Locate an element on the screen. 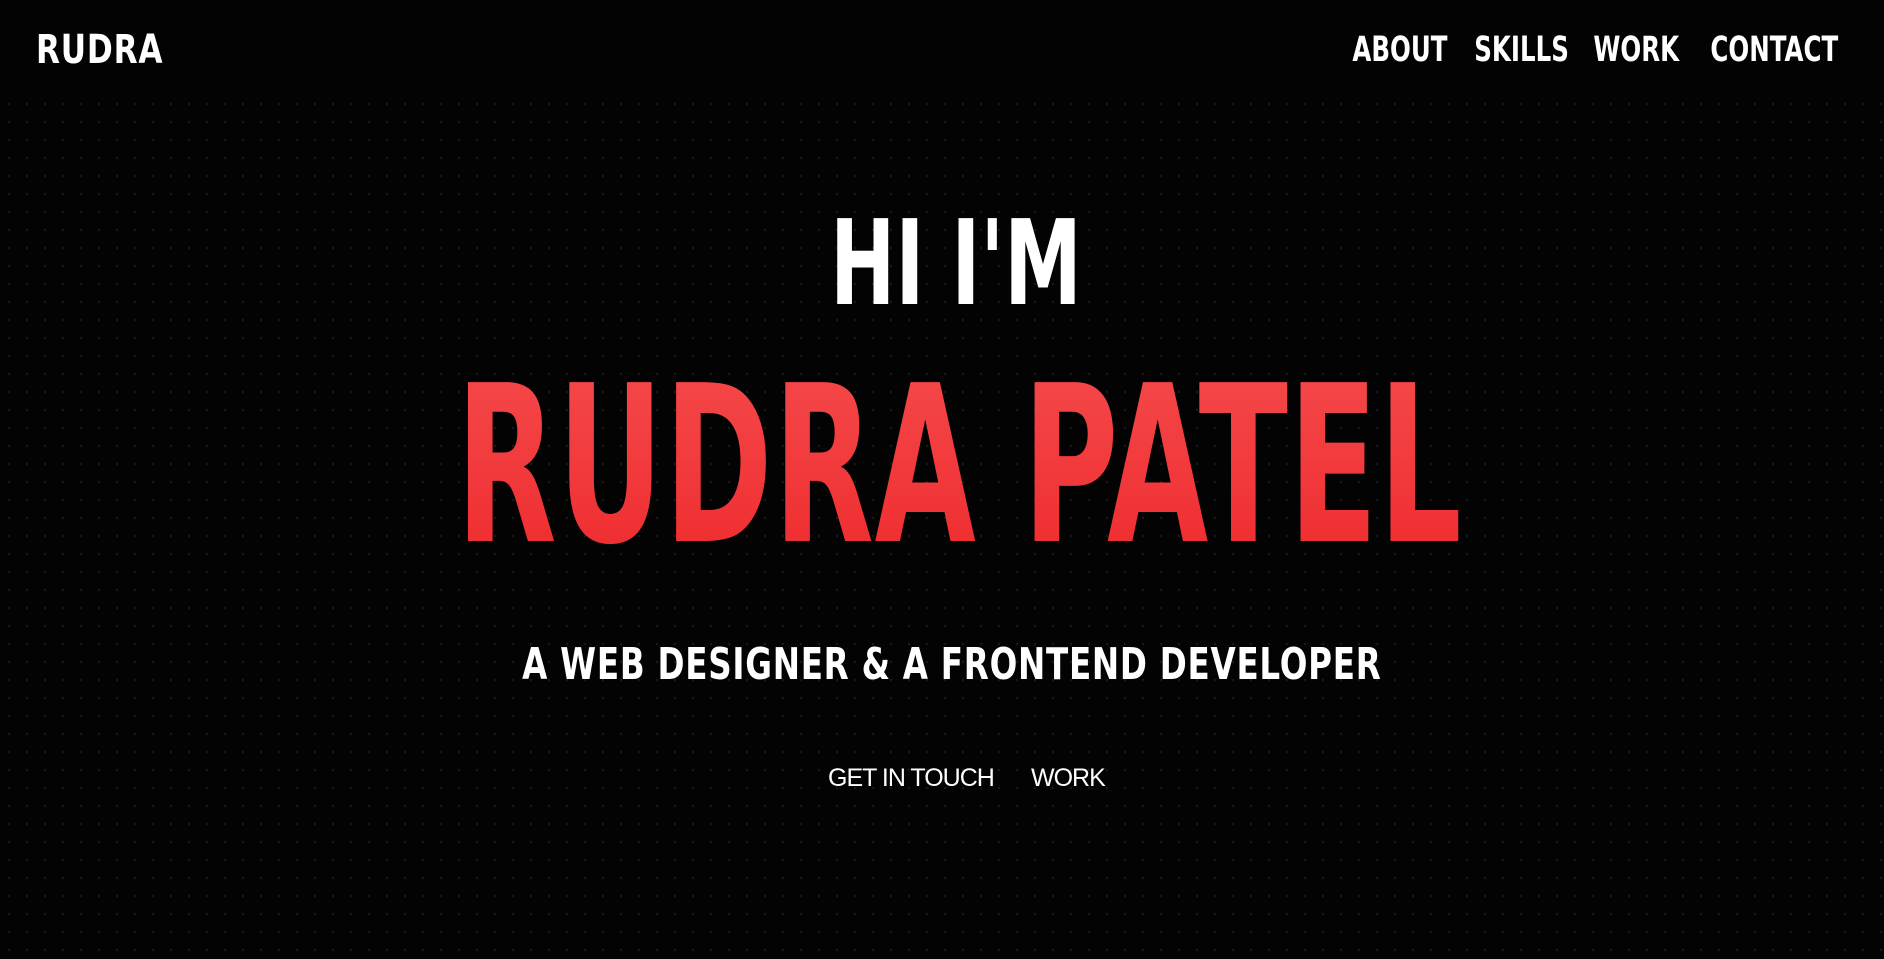  work-button: WORK is located at coordinates (1068, 778).